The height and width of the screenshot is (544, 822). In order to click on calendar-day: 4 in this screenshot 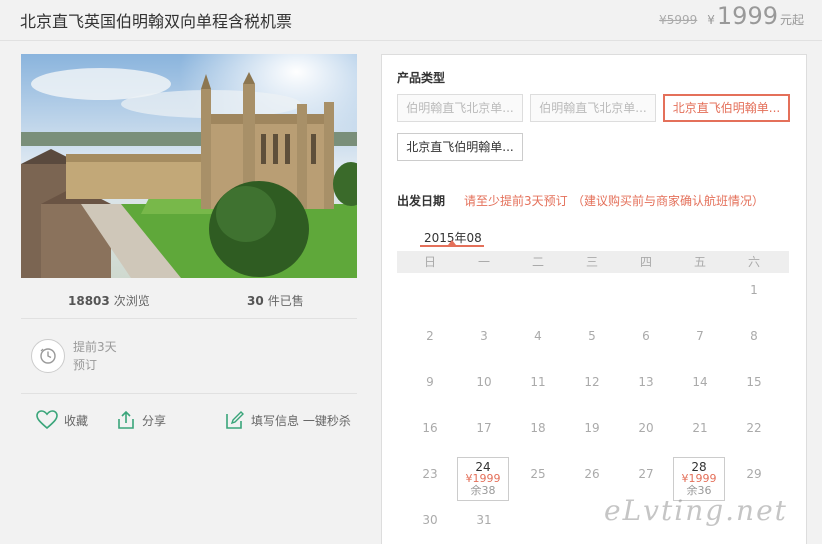, I will do `click(538, 336)`.